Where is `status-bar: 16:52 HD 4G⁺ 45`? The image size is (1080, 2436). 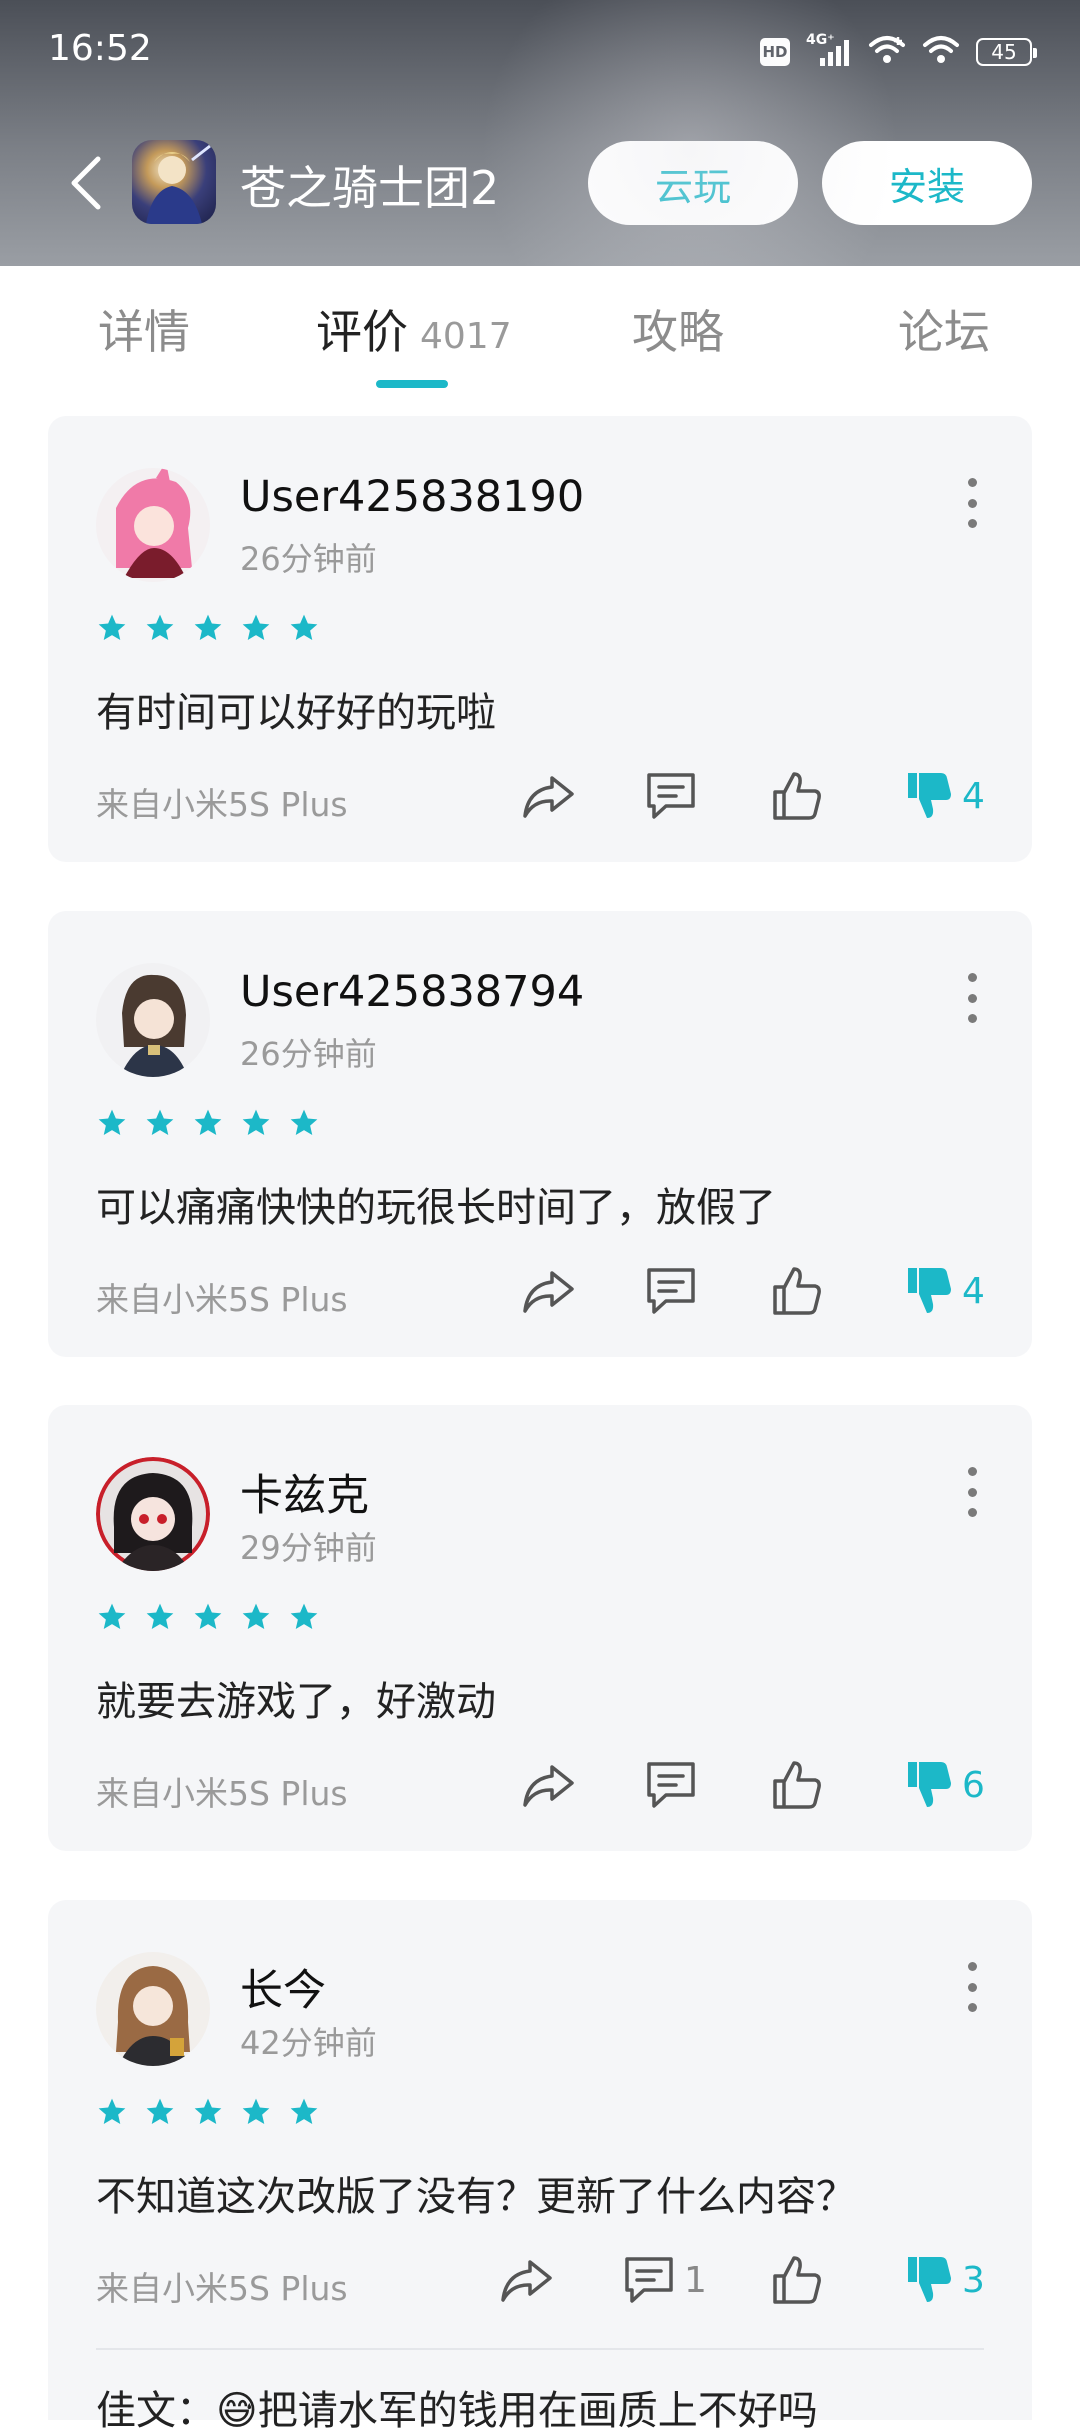
status-bar: 16:52 HD 4G⁺ 45 is located at coordinates (540, 50).